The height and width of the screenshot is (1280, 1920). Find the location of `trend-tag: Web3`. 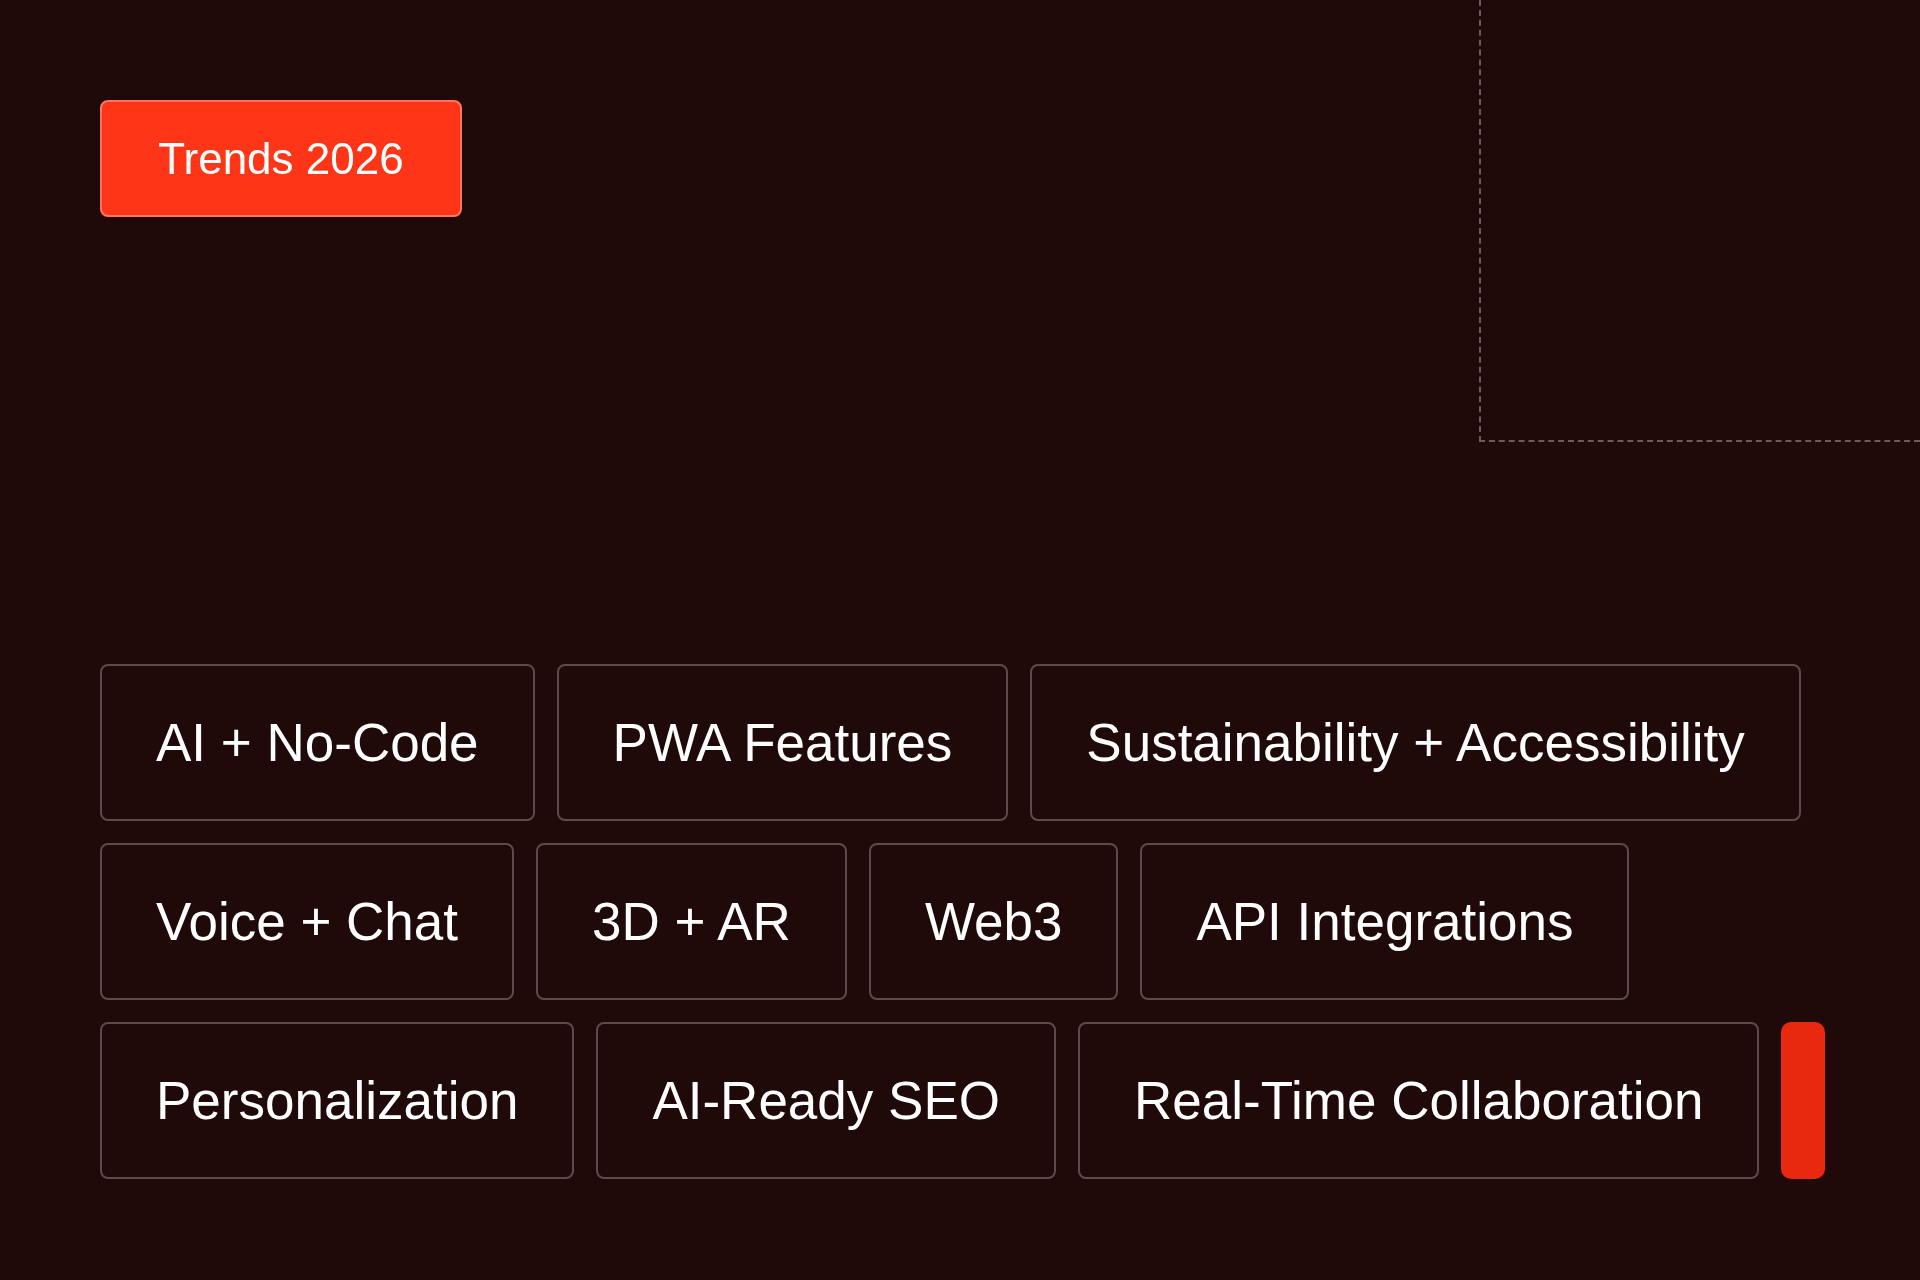

trend-tag: Web3 is located at coordinates (993, 921).